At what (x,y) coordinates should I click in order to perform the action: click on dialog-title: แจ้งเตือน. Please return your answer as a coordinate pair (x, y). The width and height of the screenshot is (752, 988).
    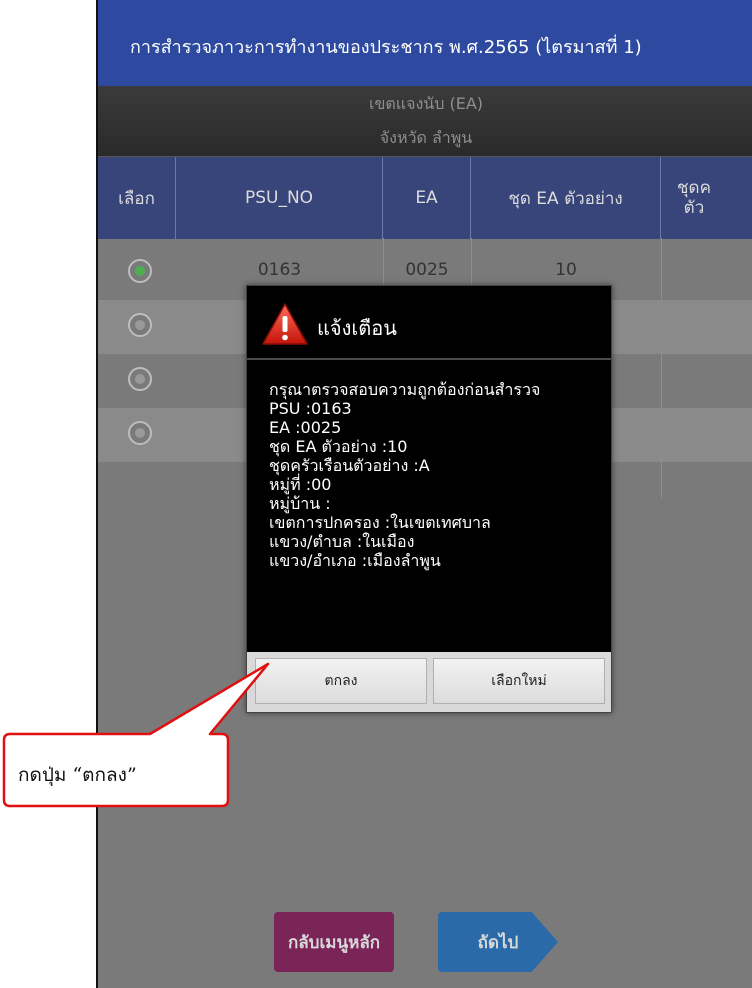
    Looking at the image, I should click on (357, 328).